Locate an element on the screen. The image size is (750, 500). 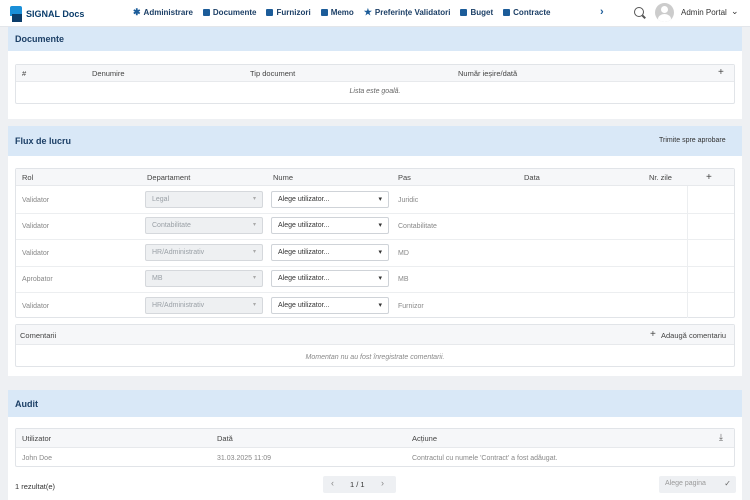
column-divider is located at coordinates (687, 252).